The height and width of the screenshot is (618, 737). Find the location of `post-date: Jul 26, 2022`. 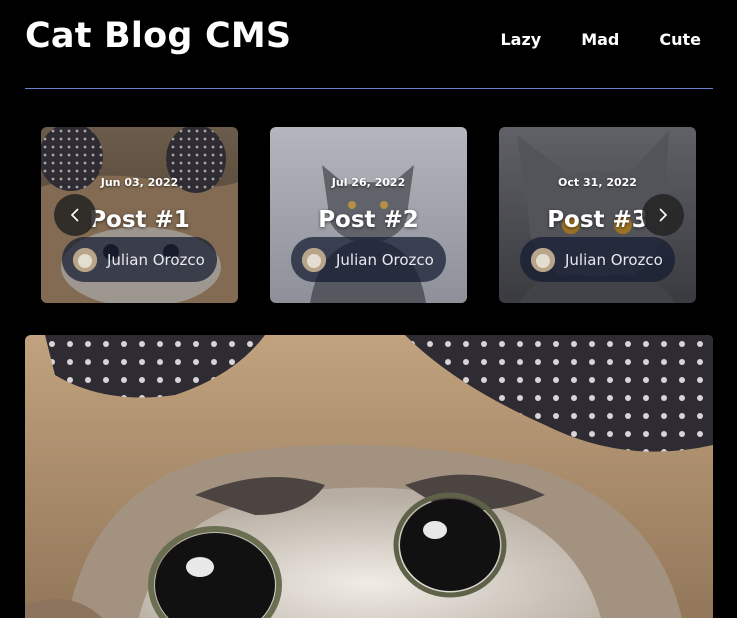

post-date: Jul 26, 2022 is located at coordinates (368, 182).